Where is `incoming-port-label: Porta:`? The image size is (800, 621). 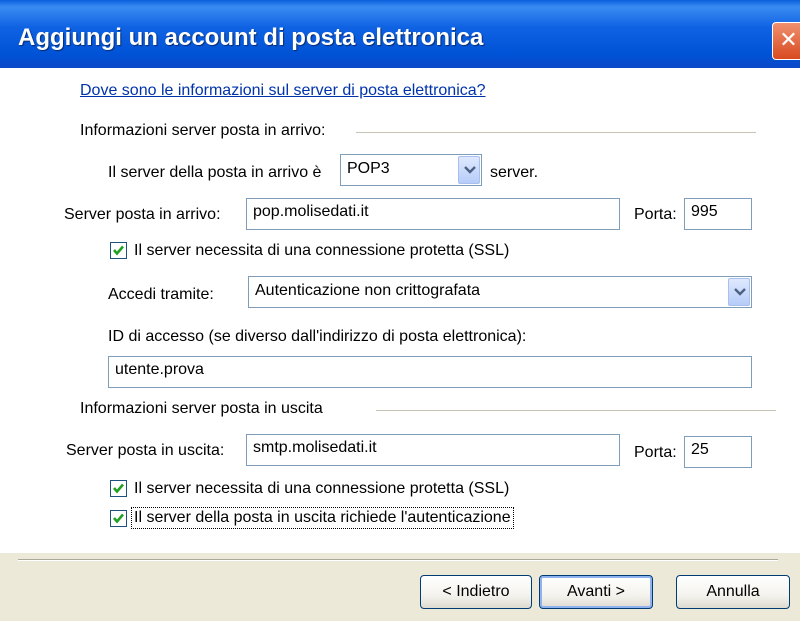 incoming-port-label: Porta: is located at coordinates (655, 214).